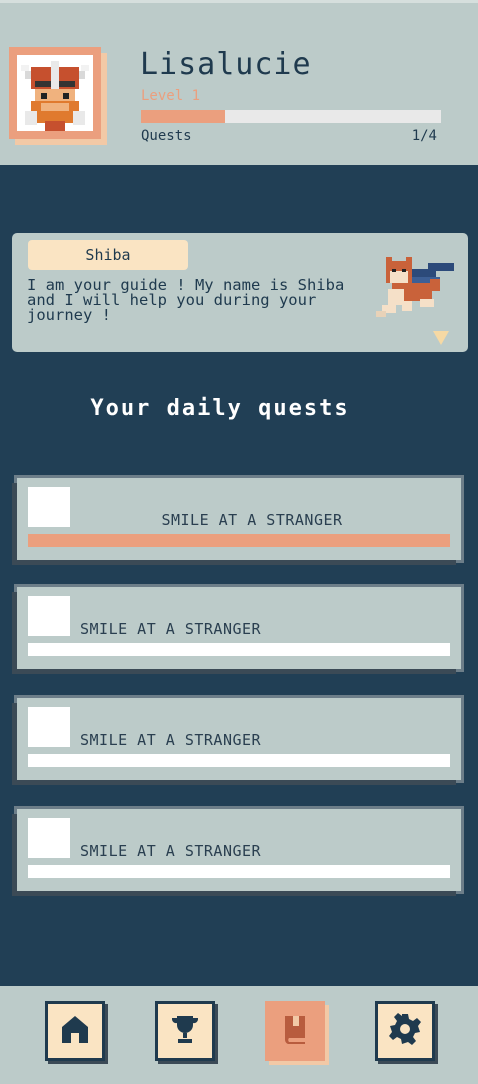  What do you see at coordinates (415, 290) in the screenshot?
I see `shiba-dog-icon` at bounding box center [415, 290].